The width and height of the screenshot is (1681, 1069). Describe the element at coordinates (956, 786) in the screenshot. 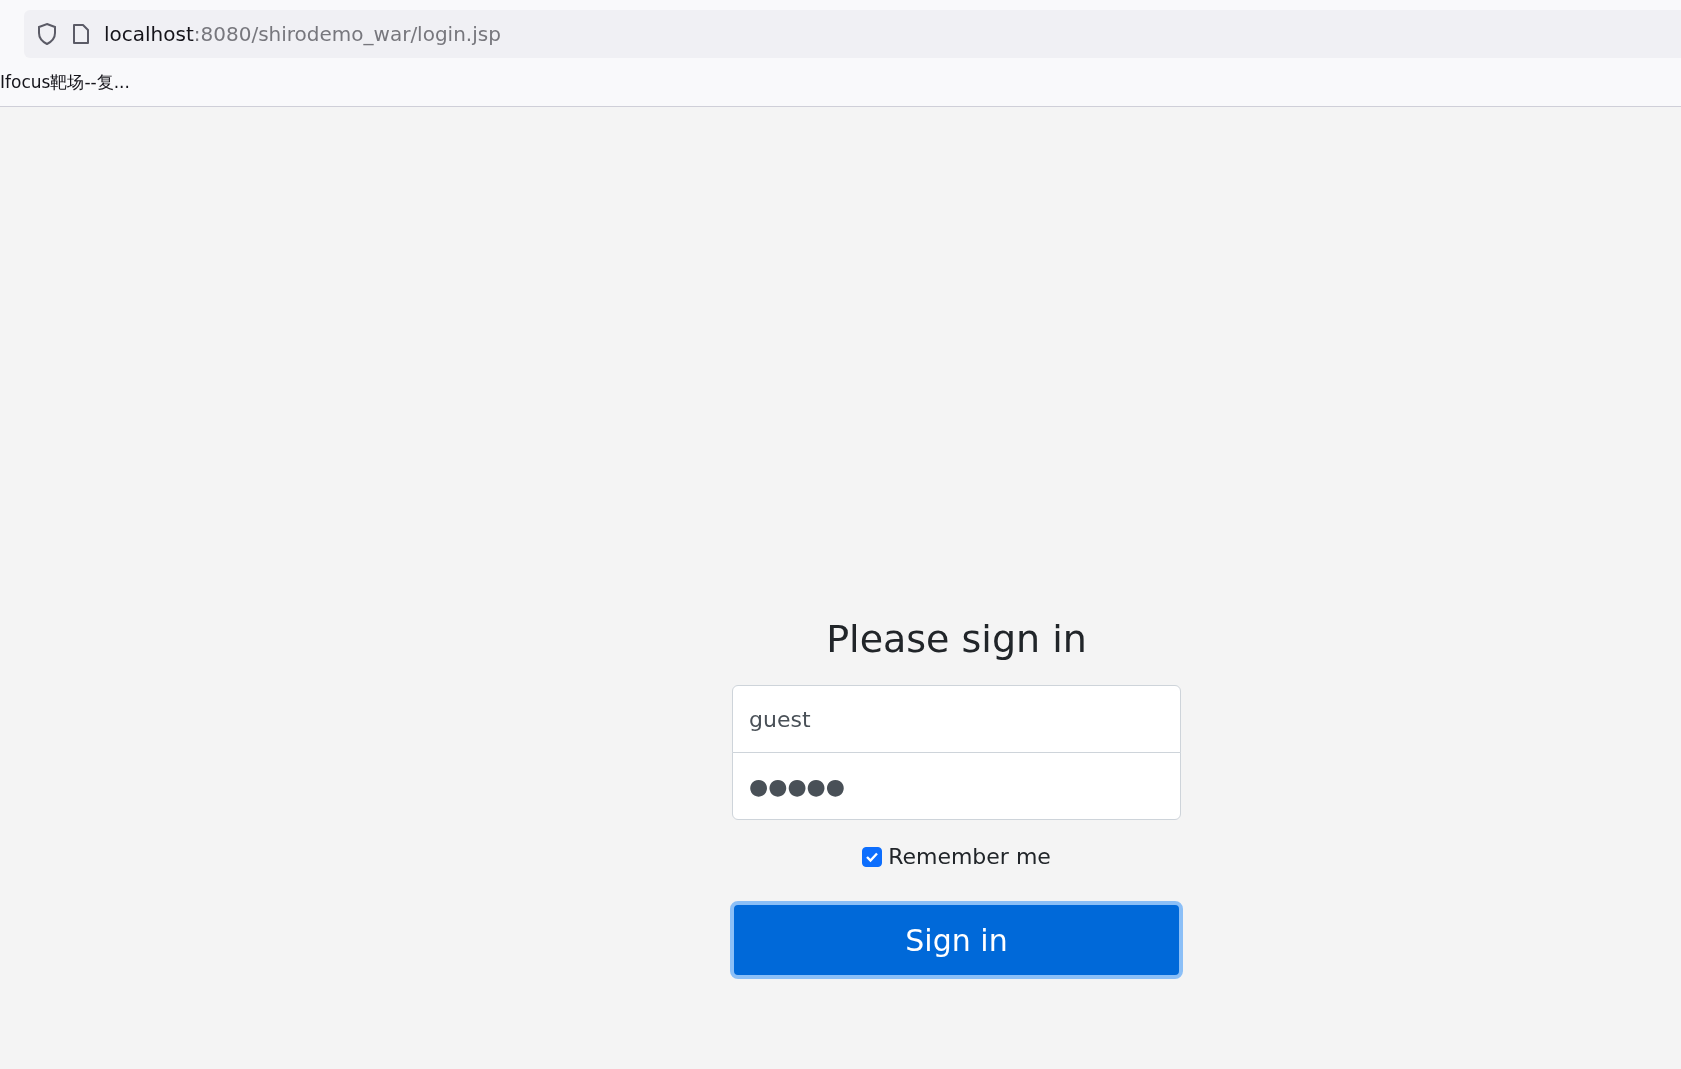

I see `password-field: ●●●●●` at that location.